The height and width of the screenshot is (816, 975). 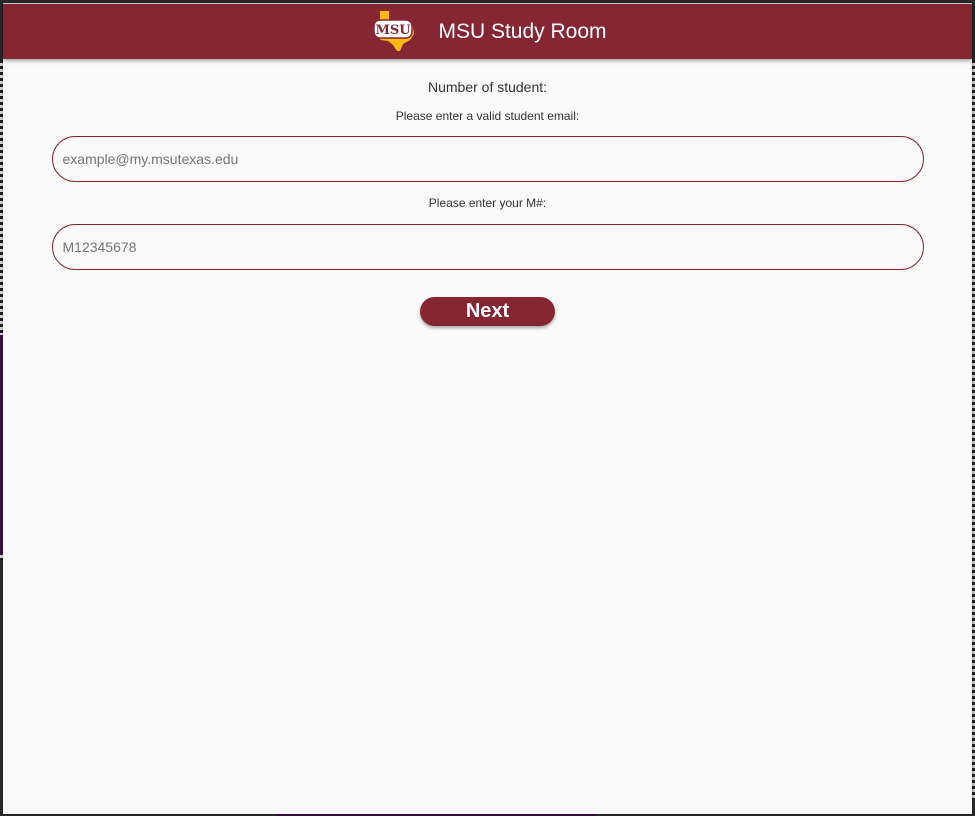 I want to click on m-number-input, so click(x=487, y=247).